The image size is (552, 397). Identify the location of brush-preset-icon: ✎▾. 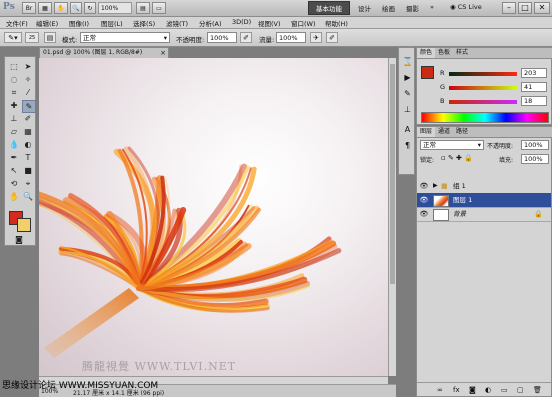
(13, 37).